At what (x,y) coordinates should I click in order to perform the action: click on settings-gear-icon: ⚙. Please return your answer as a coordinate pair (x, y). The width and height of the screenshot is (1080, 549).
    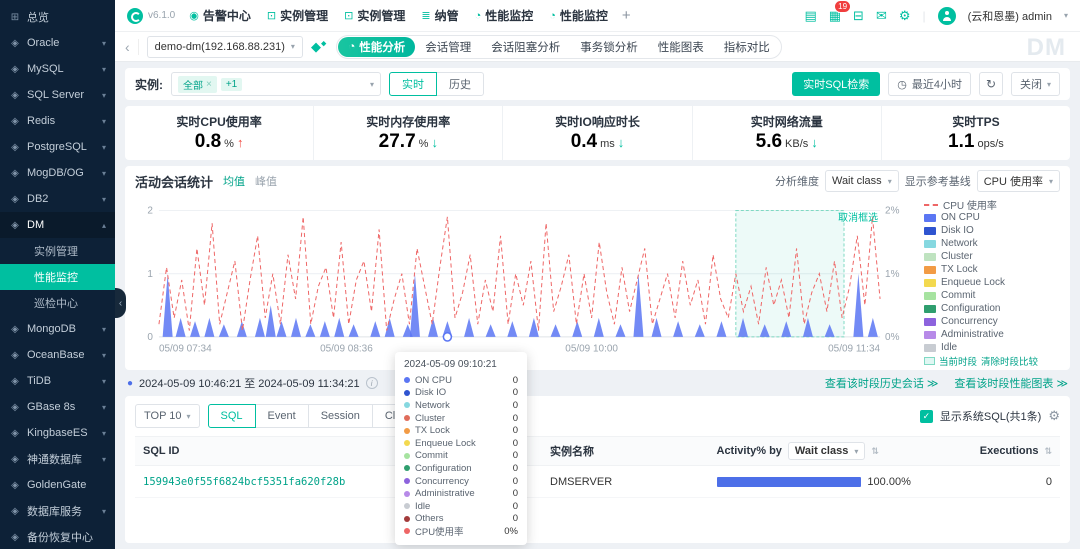
    Looking at the image, I should click on (905, 16).